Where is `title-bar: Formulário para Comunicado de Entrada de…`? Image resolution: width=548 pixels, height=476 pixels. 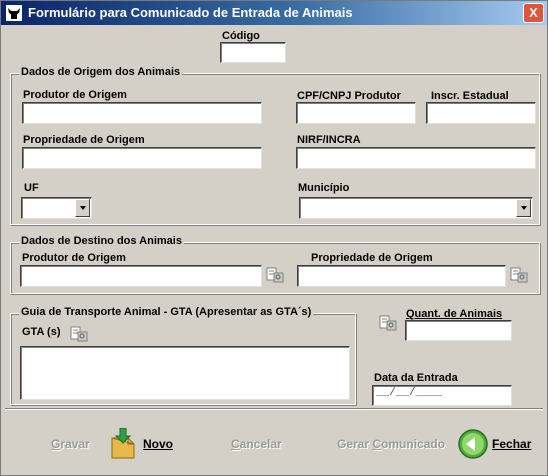
title-bar: Formulário para Comunicado de Entrada de… is located at coordinates (274, 13).